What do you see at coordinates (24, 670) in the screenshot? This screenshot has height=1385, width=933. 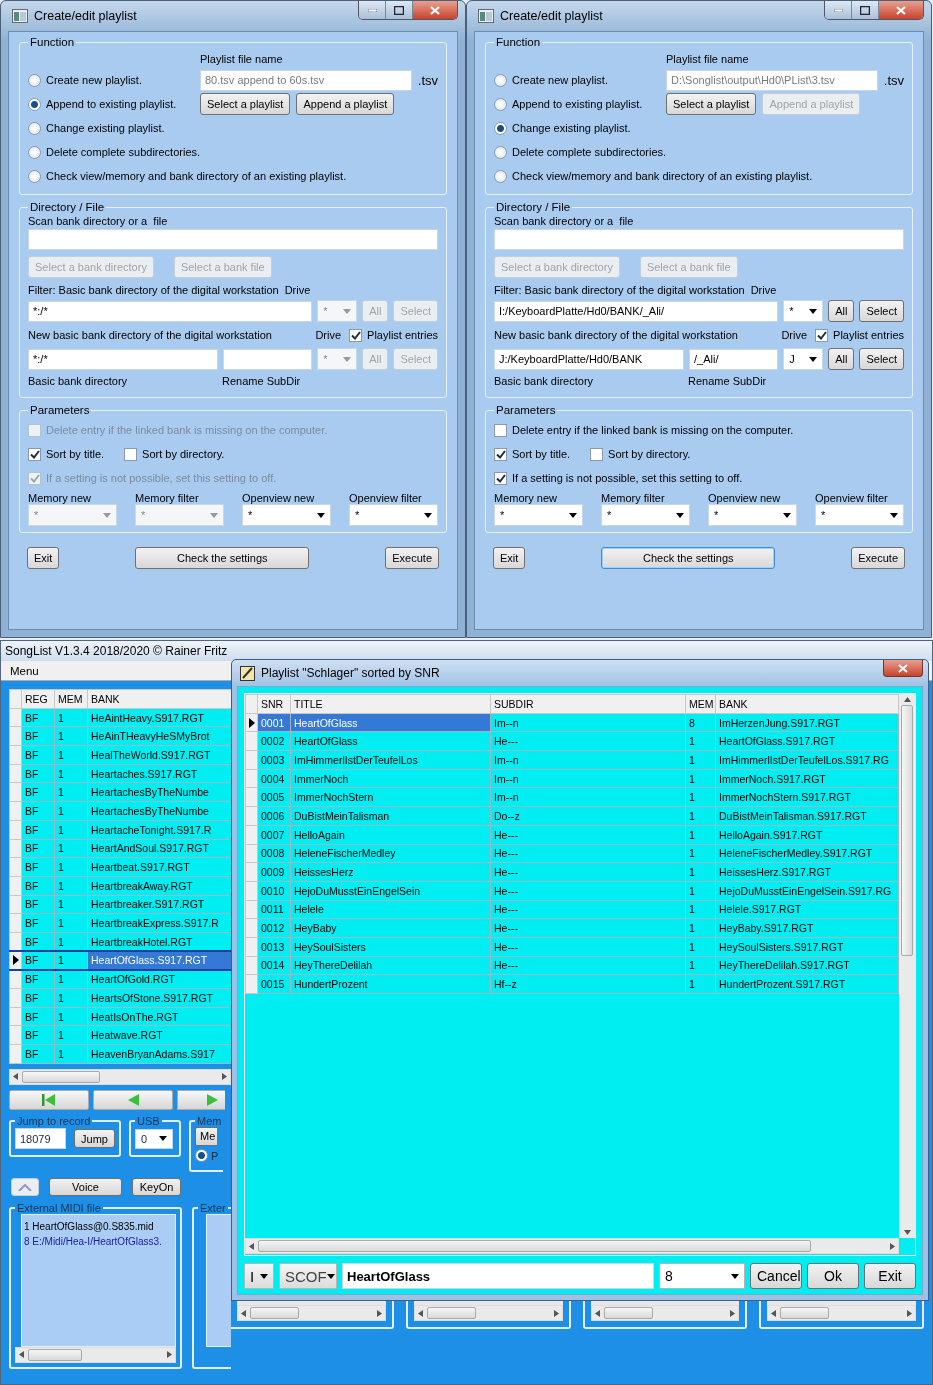 I see `menu-item: Menu` at bounding box center [24, 670].